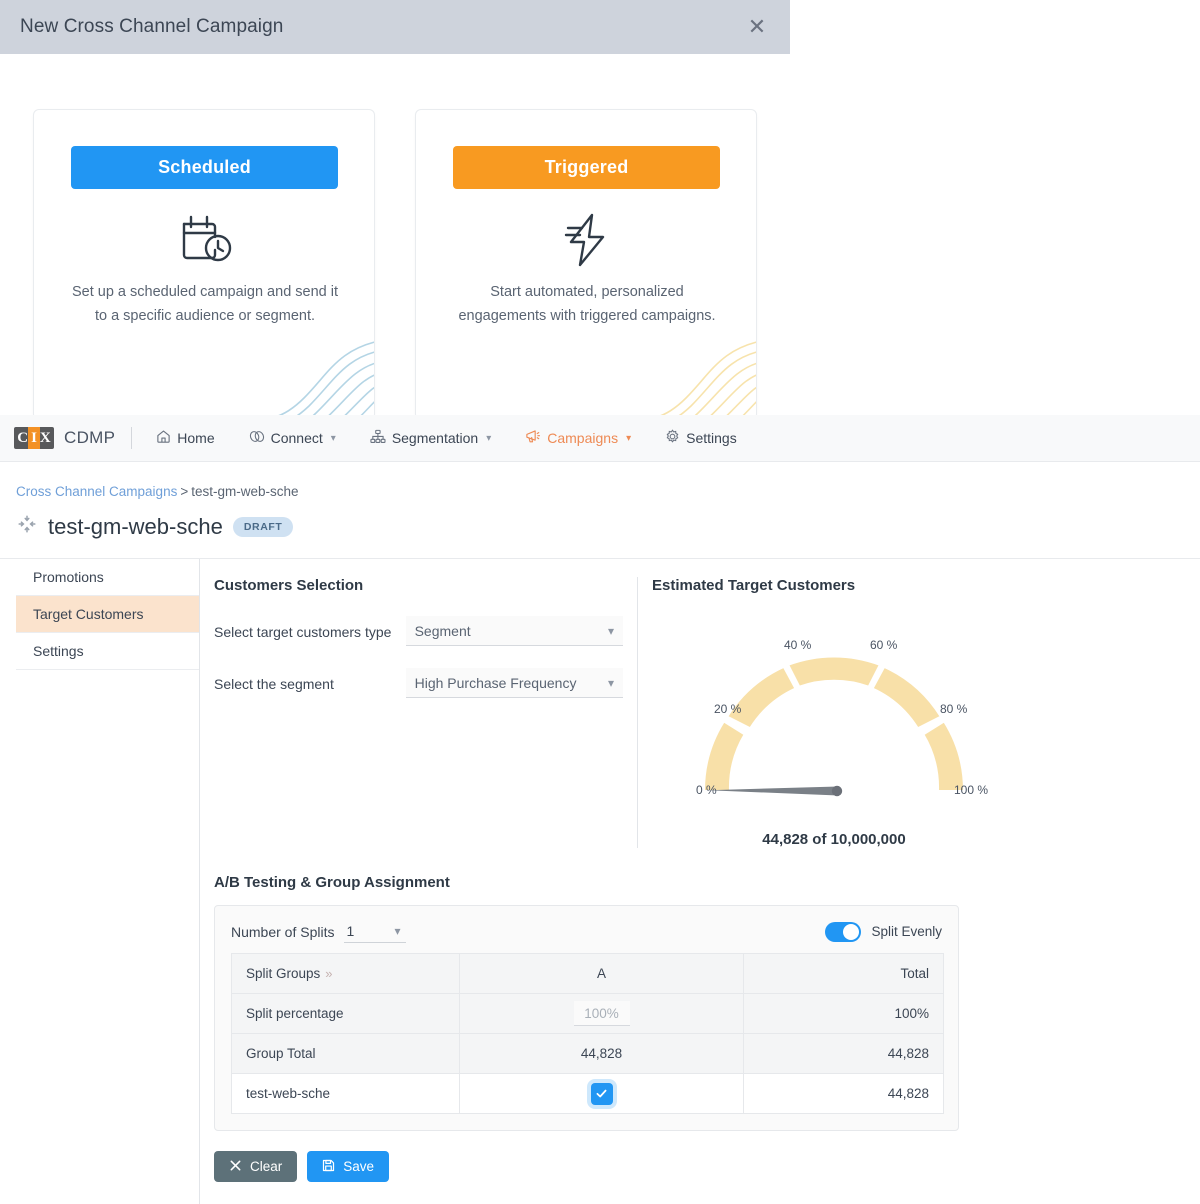 Image resolution: width=1200 pixels, height=1204 pixels. Describe the element at coordinates (682, 380) in the screenshot. I see `decorative-waves-yellow` at that location.